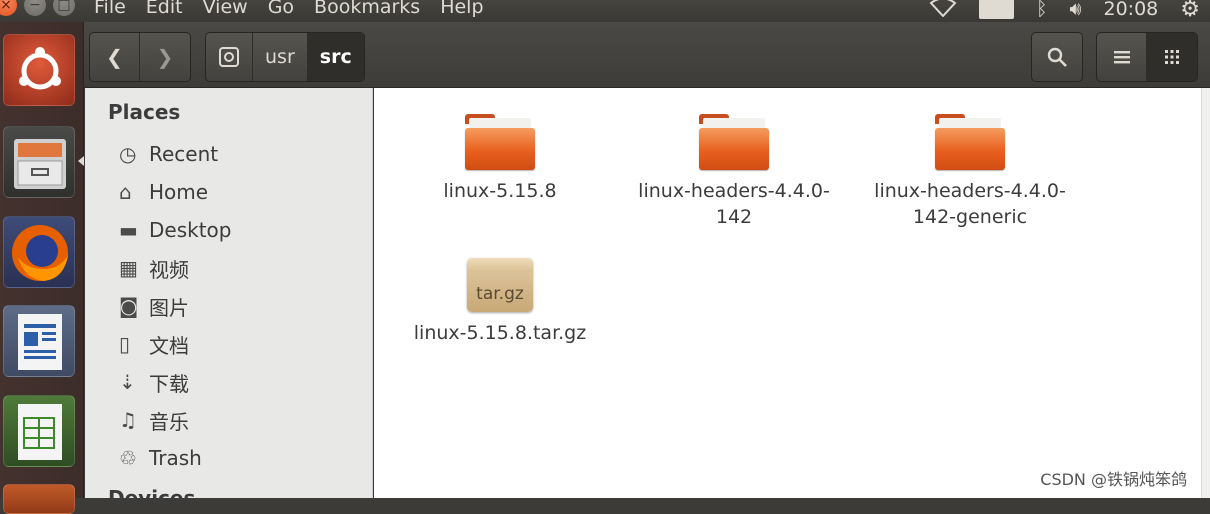 The image size is (1210, 514). I want to click on file-item-archive: tar.gz linux-5.15.8.tar.gz, so click(500, 300).